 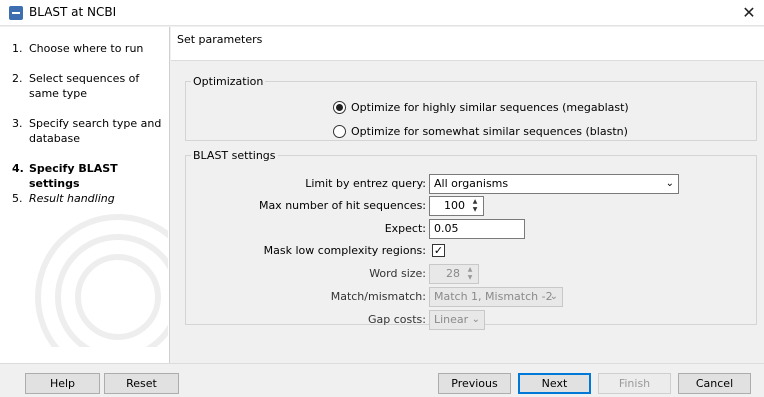 What do you see at coordinates (95, 131) in the screenshot?
I see `step-label: Specify search type and database` at bounding box center [95, 131].